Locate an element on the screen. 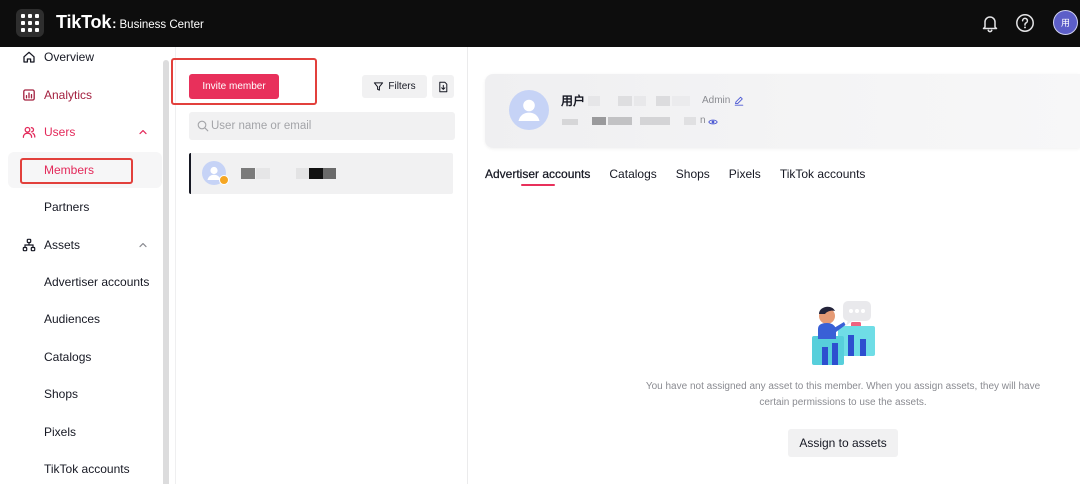 This screenshot has width=1080, height=484. edit-icon is located at coordinates (739, 101).